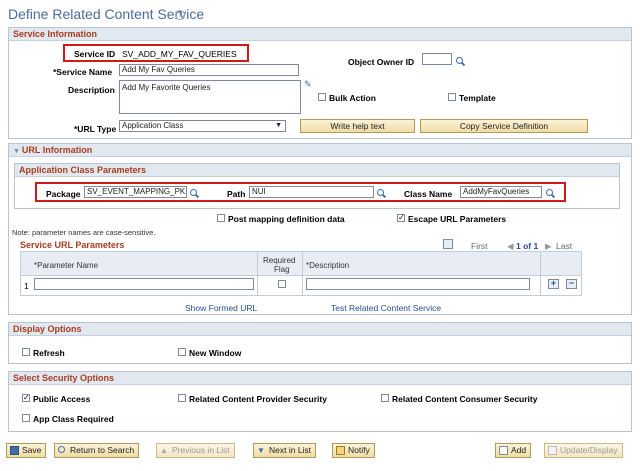 The height and width of the screenshot is (471, 640). I want to click on copy-service-definition-button: Copy Service Definition, so click(504, 126).